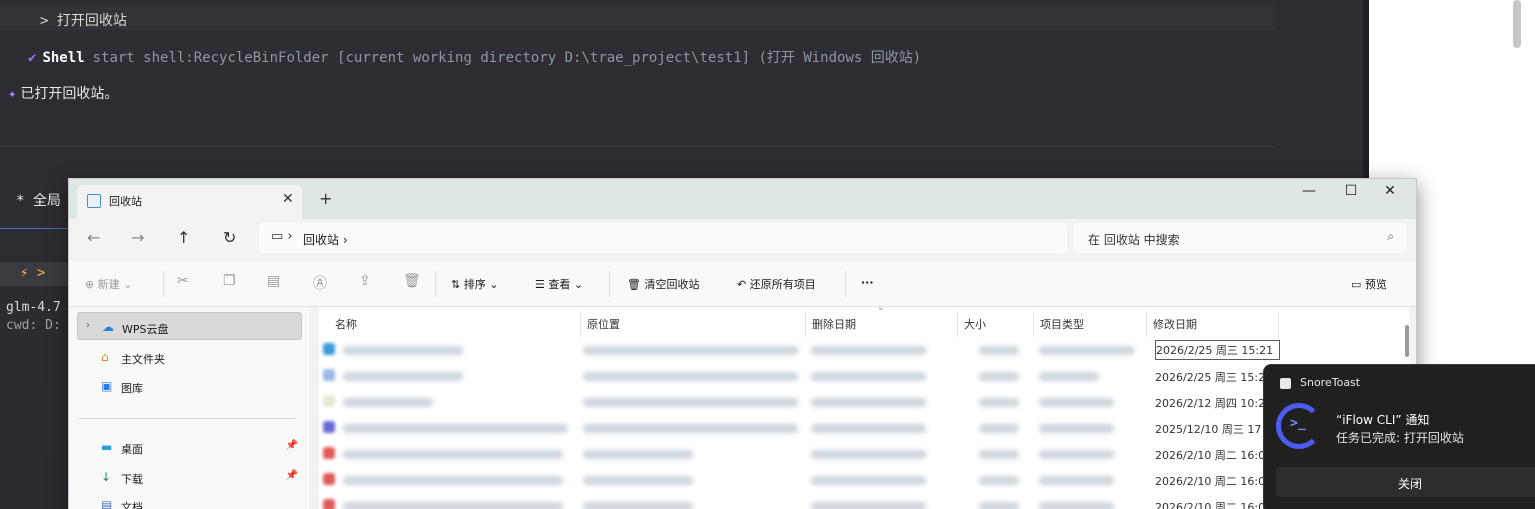  I want to click on column-header-original-location: 原位置, so click(693, 324).